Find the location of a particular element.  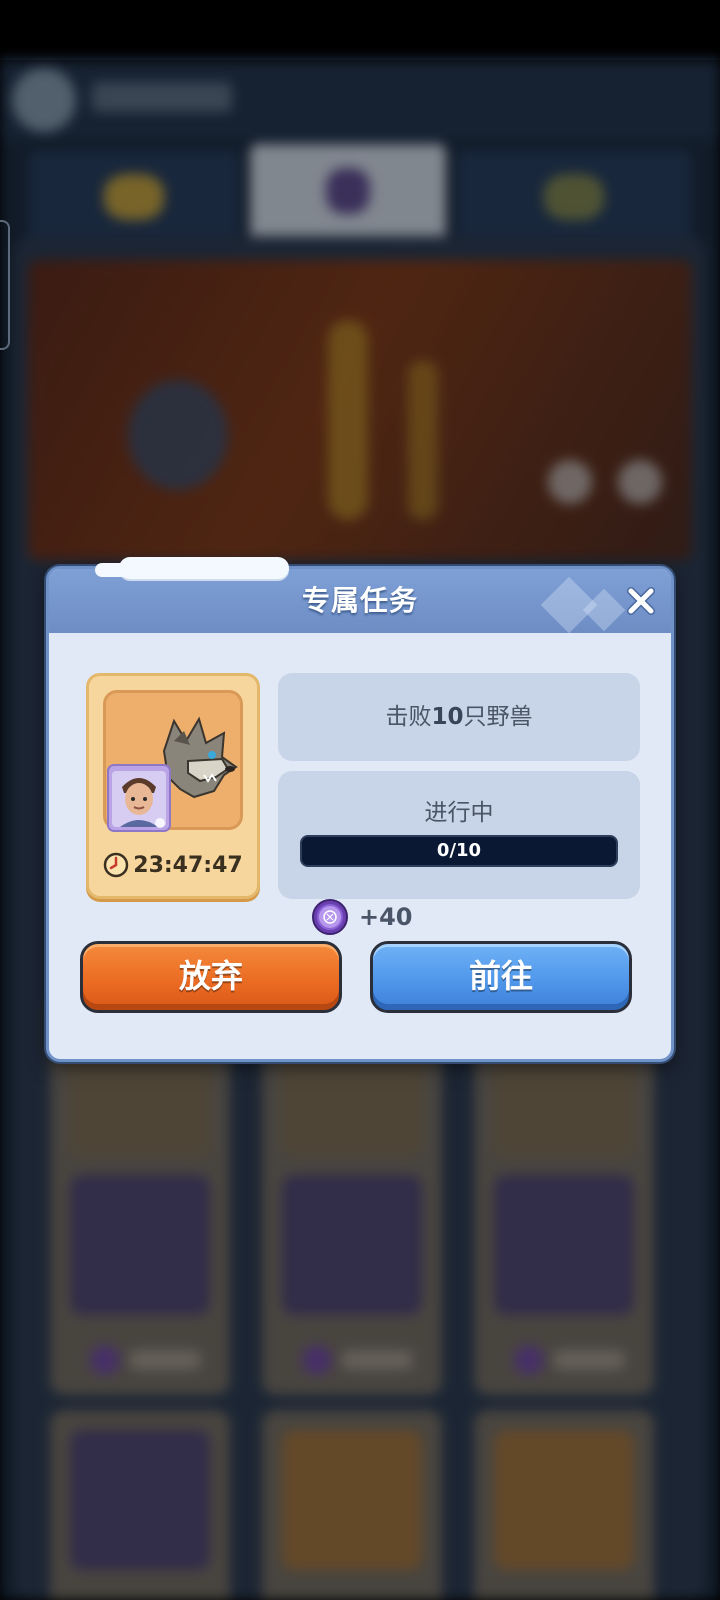

task-count: 10 is located at coordinates (447, 717).